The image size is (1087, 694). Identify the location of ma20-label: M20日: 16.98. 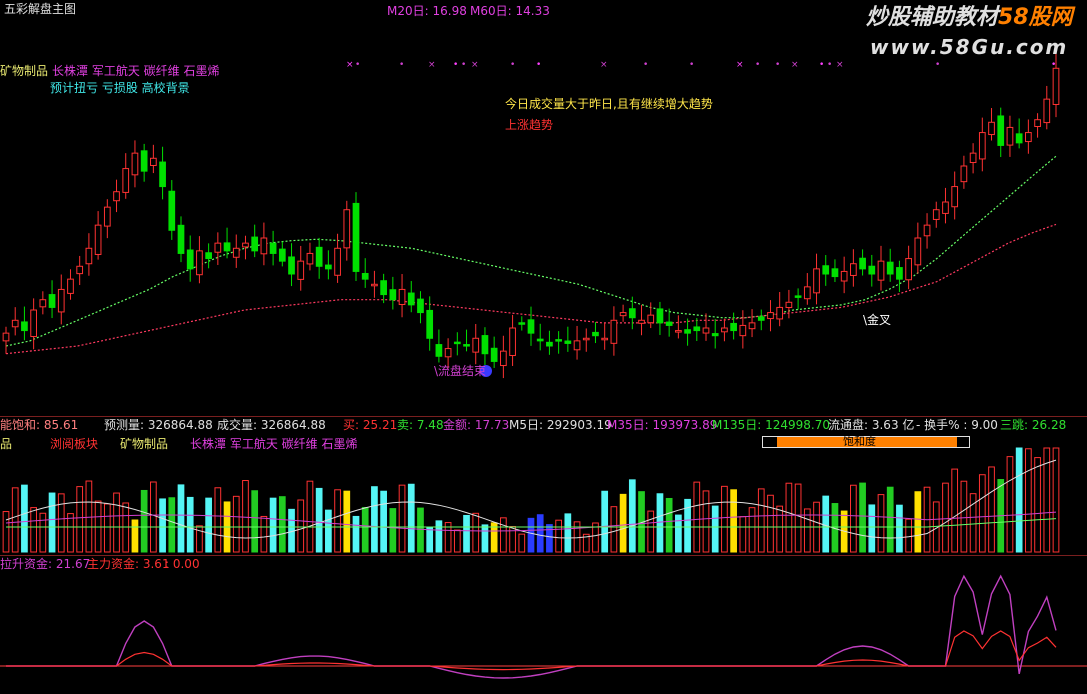
(427, 11).